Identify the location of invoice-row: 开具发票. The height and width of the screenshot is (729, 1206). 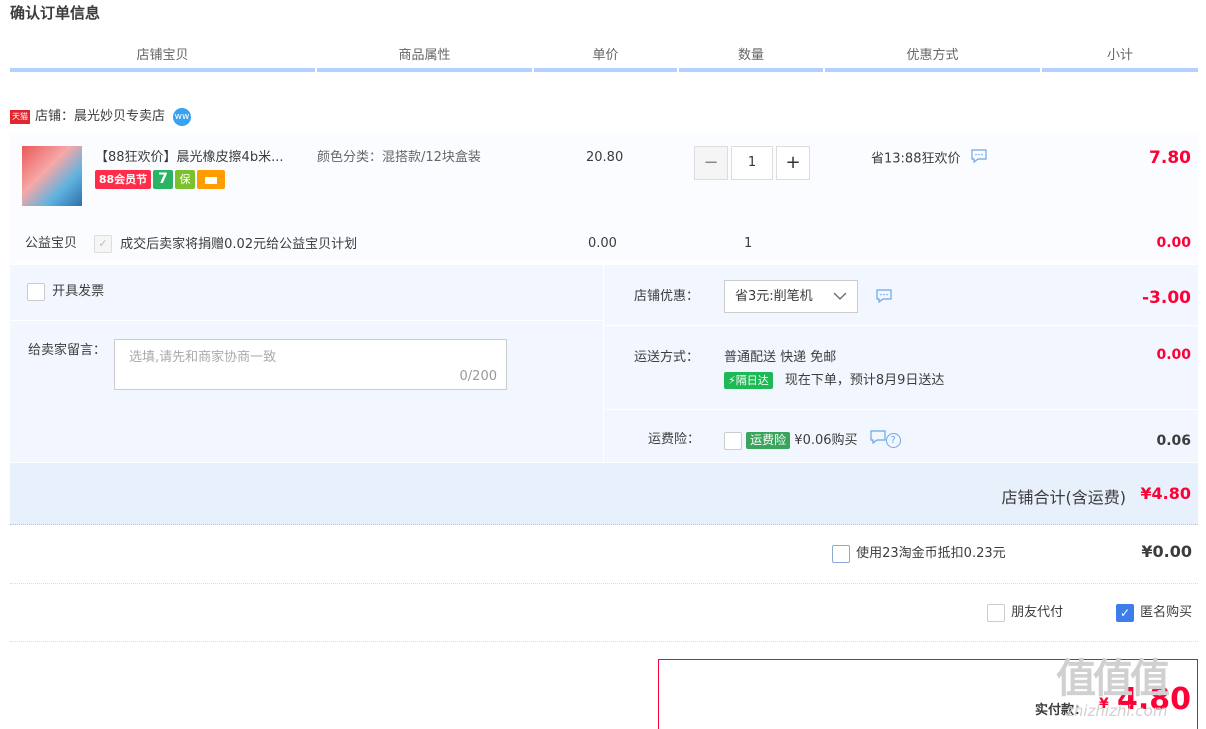
(65, 292).